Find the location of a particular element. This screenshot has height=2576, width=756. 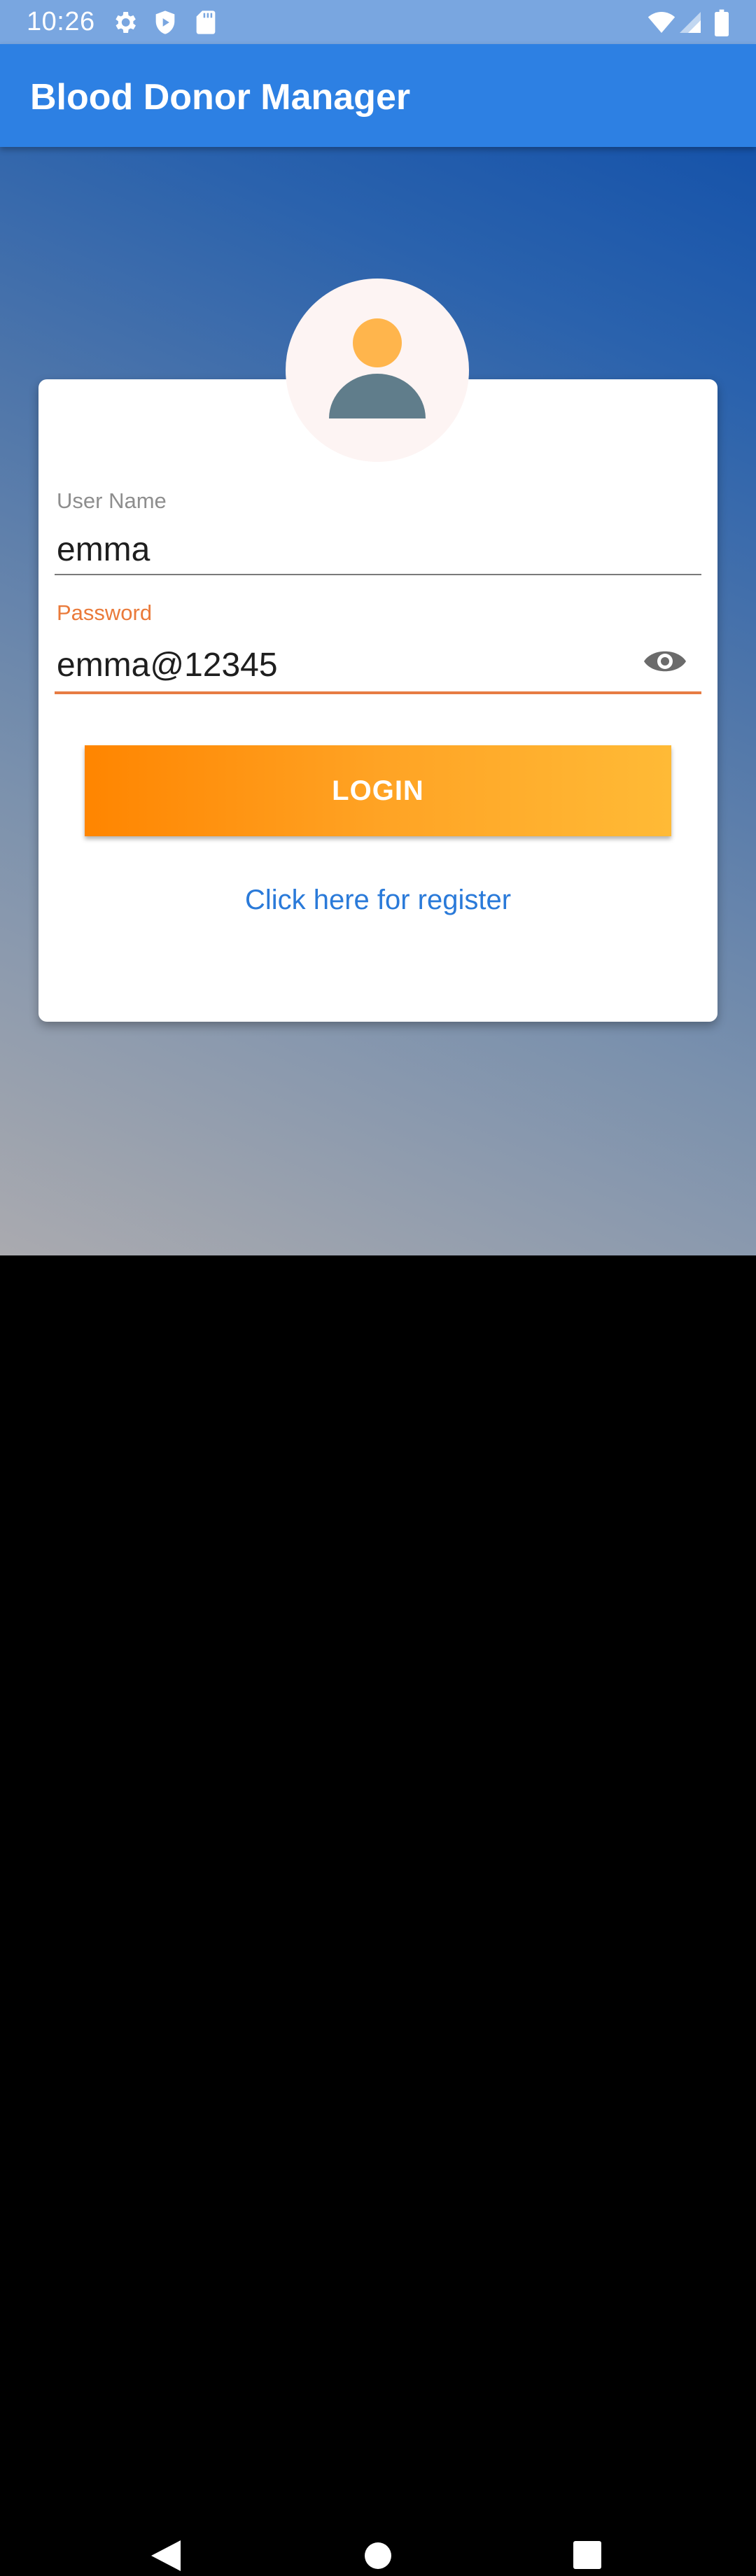

home-button is located at coordinates (378, 2557).